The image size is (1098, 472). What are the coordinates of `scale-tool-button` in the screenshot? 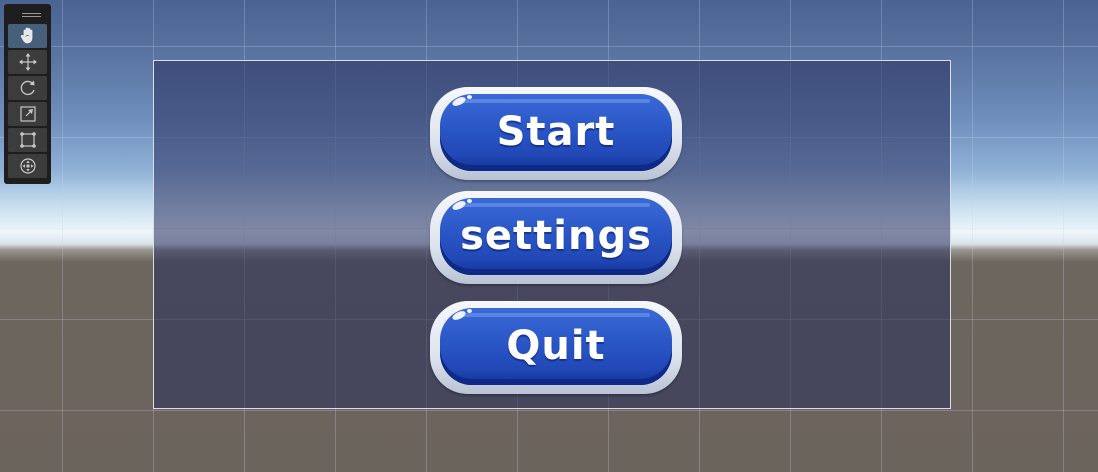 It's located at (27, 114).